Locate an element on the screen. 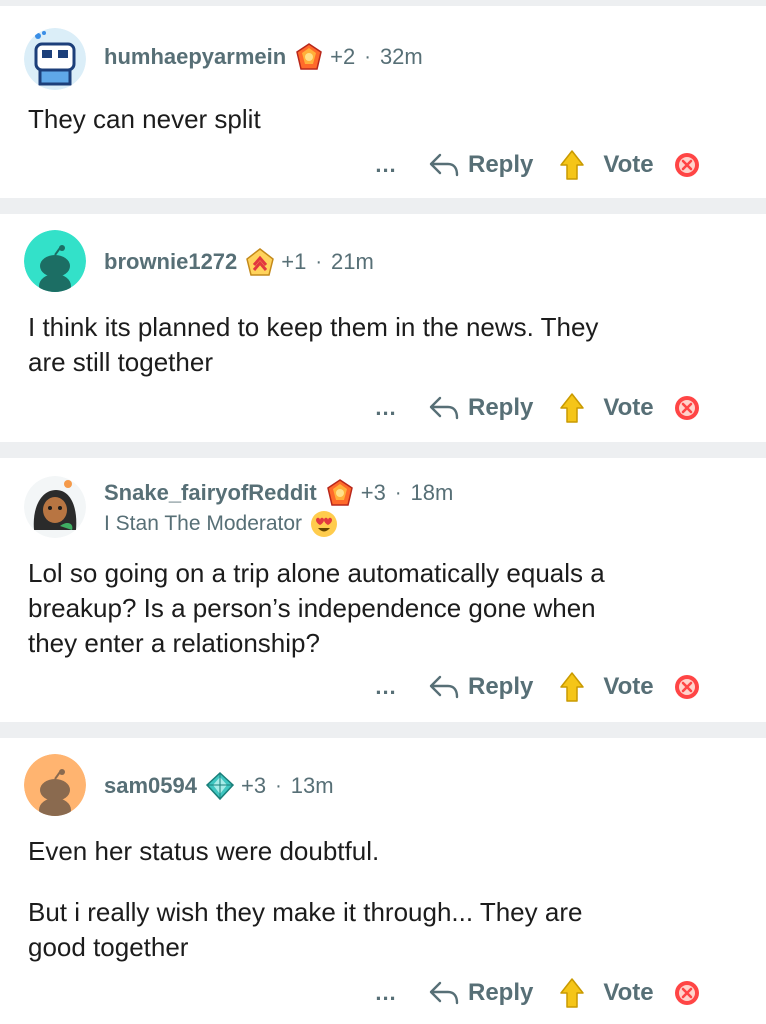 This screenshot has width=766, height=1024. snake-fairy-avatar-icon is located at coordinates (55, 507).